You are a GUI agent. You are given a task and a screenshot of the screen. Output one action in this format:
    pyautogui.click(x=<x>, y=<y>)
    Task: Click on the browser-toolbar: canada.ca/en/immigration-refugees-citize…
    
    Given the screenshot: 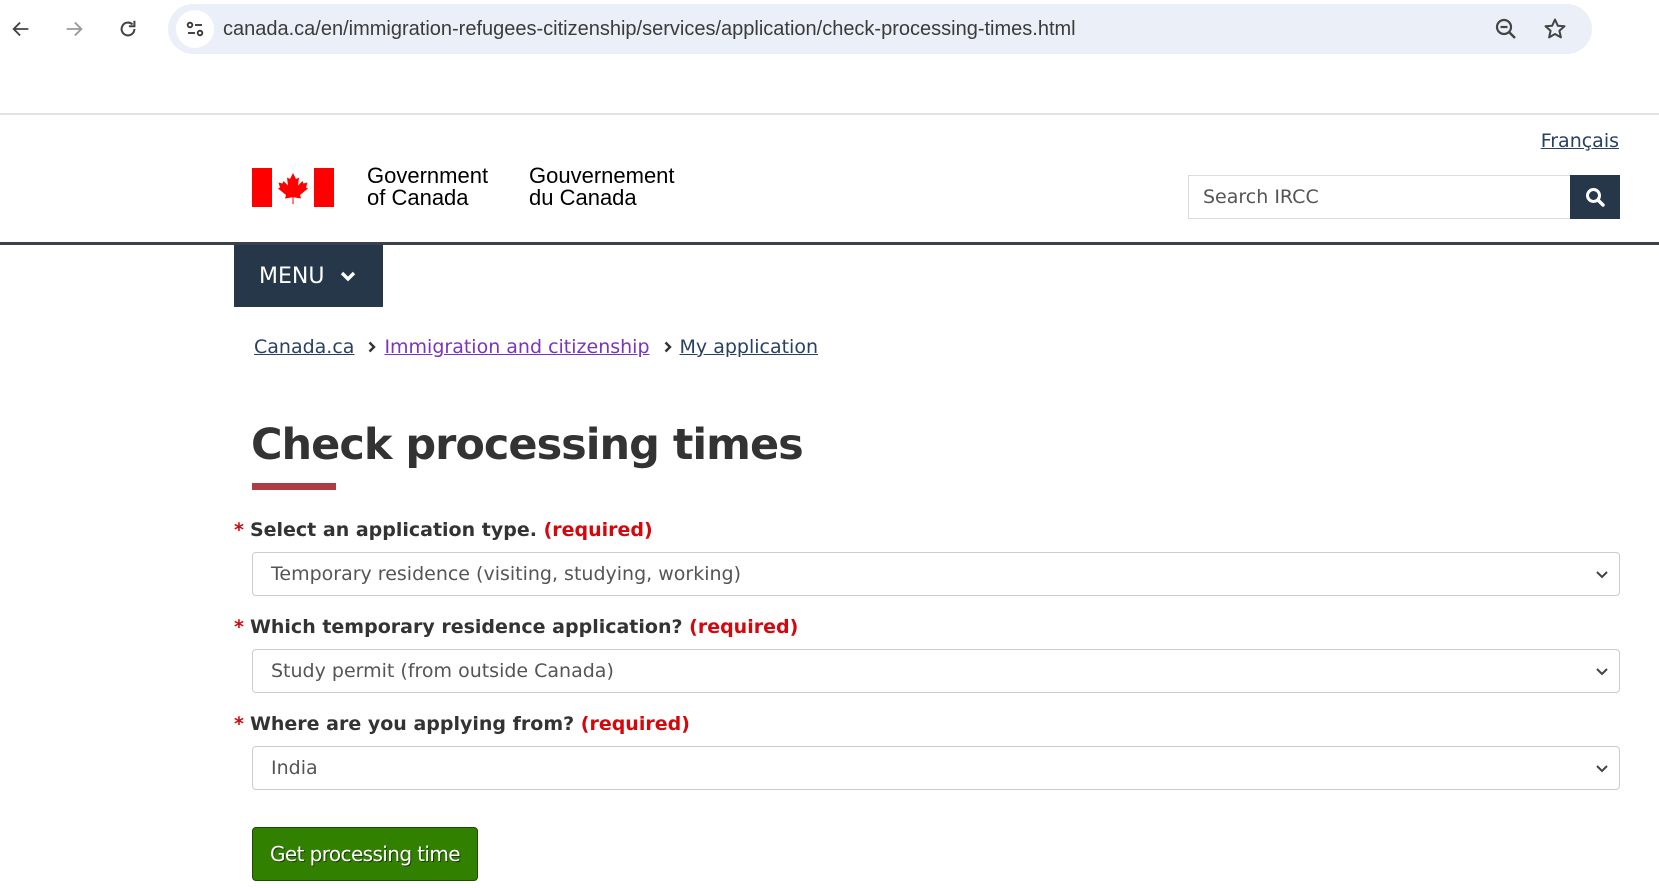 What is the action you would take?
    pyautogui.click(x=829, y=57)
    